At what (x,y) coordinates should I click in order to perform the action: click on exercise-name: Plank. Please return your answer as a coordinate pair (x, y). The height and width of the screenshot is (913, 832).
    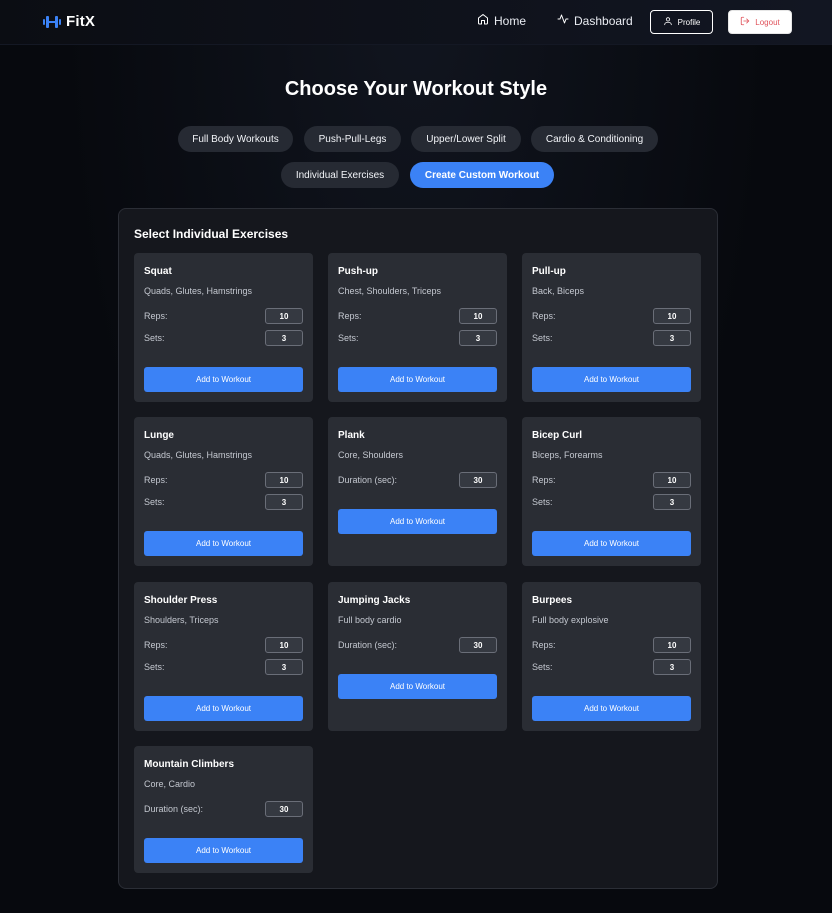
    Looking at the image, I should click on (351, 435).